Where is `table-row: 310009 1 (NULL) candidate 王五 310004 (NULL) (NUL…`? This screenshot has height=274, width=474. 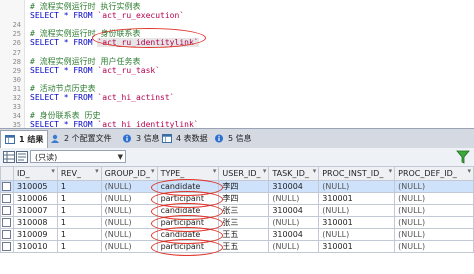 table-row: 310009 1 (NULL) candidate 王五 310004 (NULL) (NUL… is located at coordinates (237, 234).